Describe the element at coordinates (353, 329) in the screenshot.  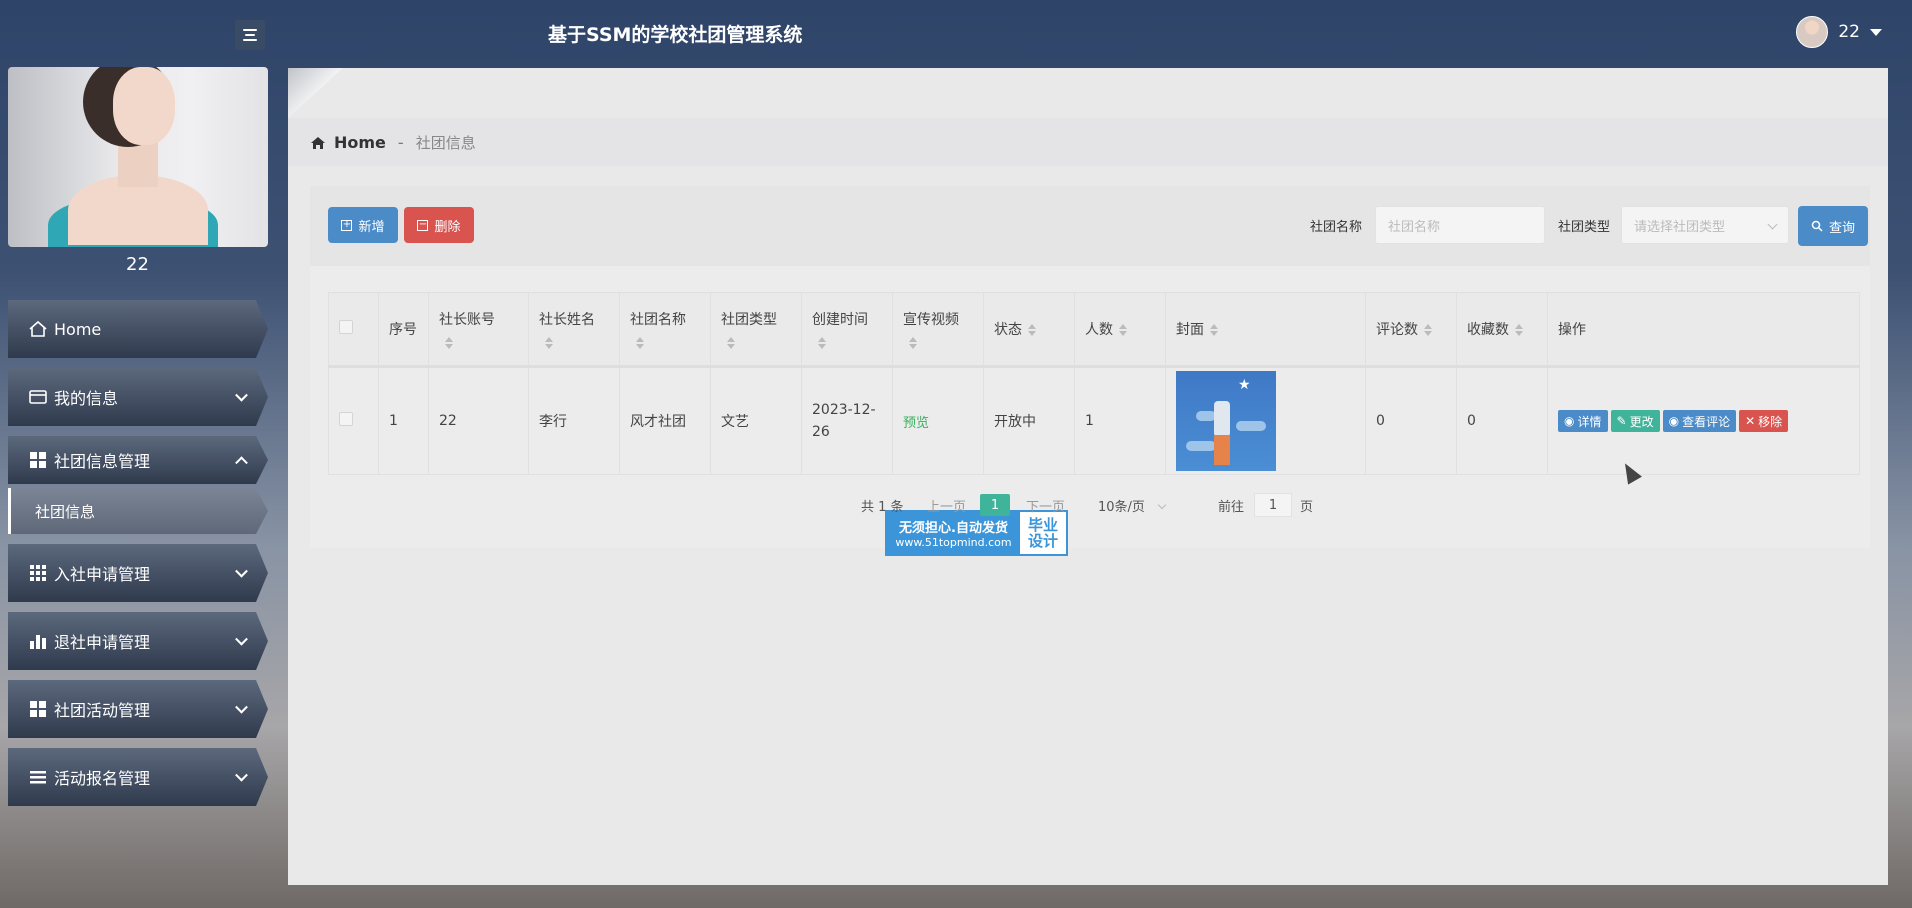
I see `select-all-cell` at that location.